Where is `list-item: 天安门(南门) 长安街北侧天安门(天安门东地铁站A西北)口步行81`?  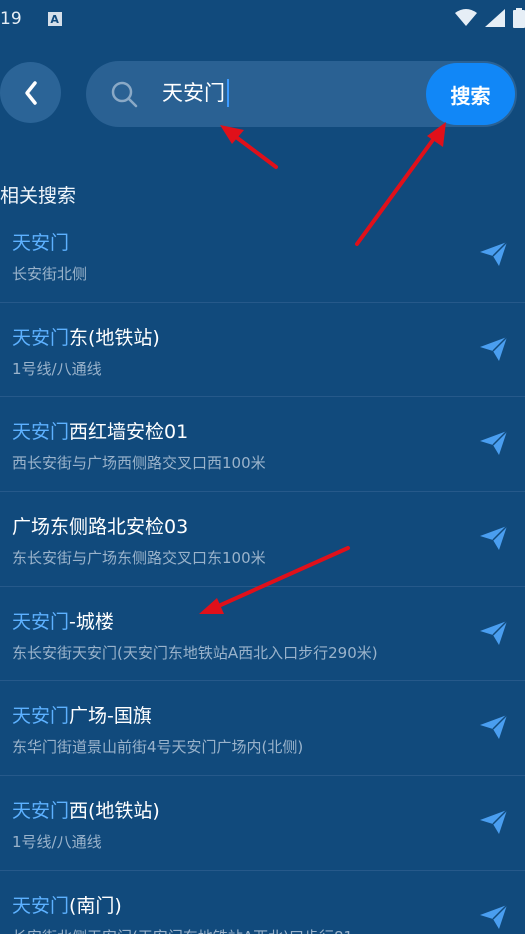
list-item: 天安门(南门) 长安街北侧天安门(天安门东地铁站A西北)口步行81 is located at coordinates (262, 902).